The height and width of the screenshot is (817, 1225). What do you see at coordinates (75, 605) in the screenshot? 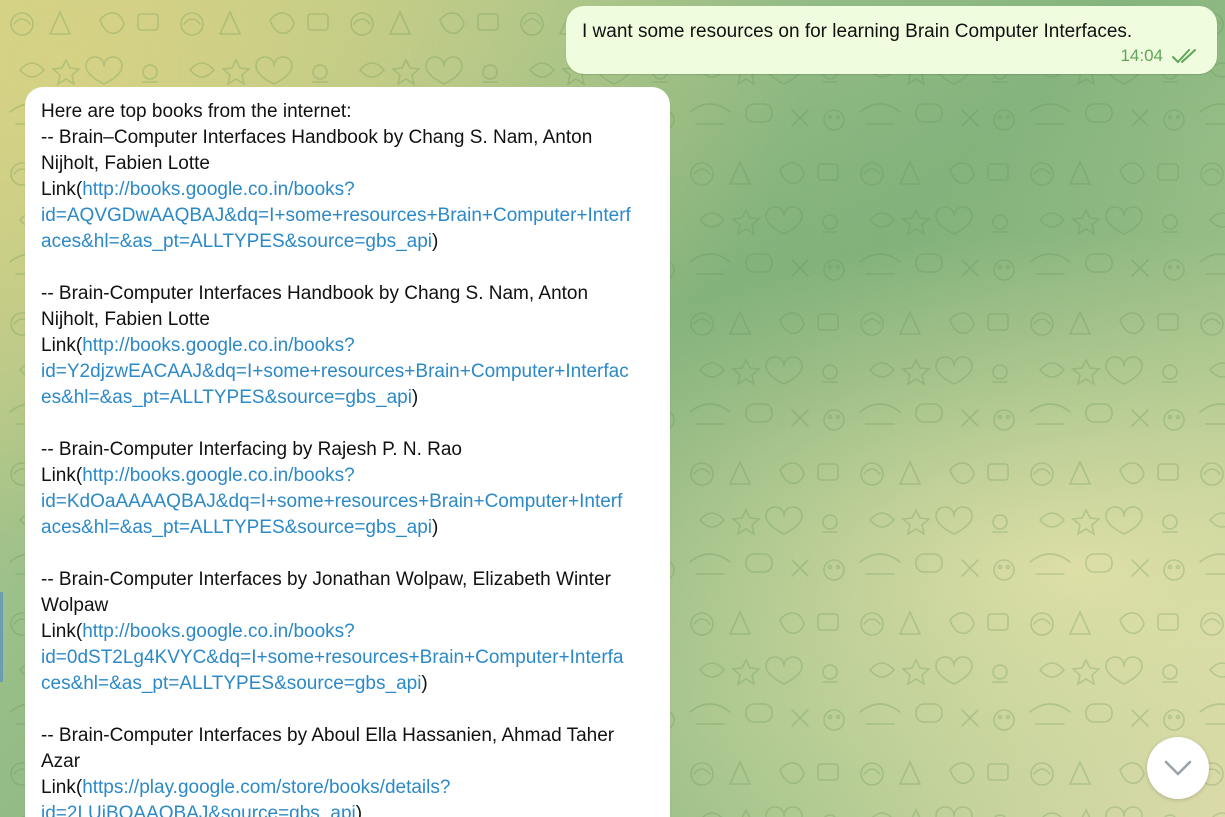
I see `book-title-line: Wolpaw` at bounding box center [75, 605].